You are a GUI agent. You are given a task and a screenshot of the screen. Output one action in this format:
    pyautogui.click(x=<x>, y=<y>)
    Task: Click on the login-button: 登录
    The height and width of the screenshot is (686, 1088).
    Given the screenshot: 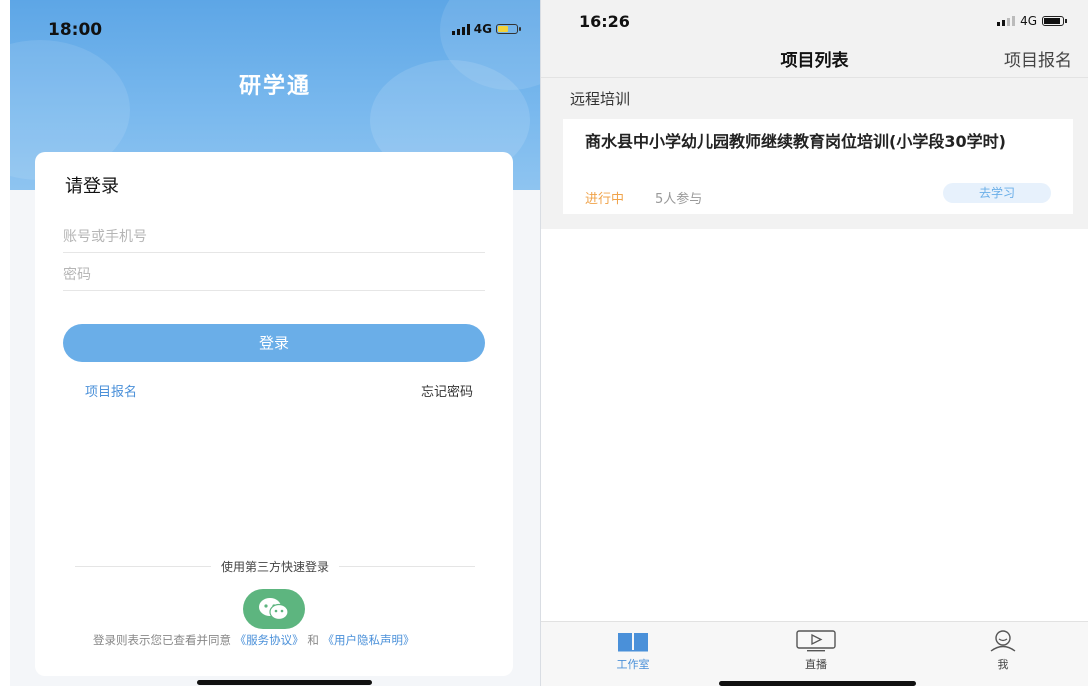 What is the action you would take?
    pyautogui.click(x=274, y=343)
    